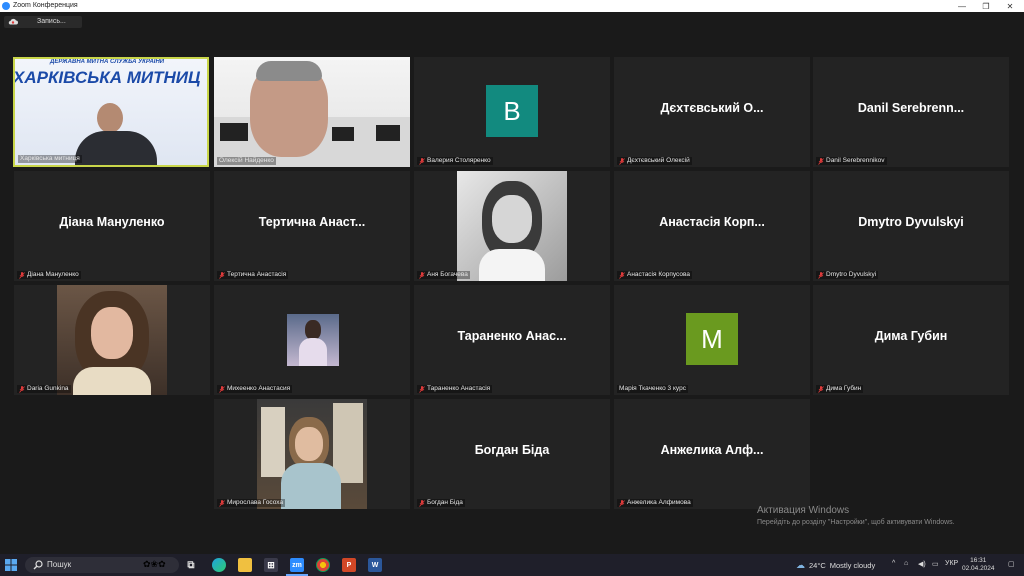  What do you see at coordinates (803, 510) in the screenshot?
I see `activation-watermark-title: Активация Windows` at bounding box center [803, 510].